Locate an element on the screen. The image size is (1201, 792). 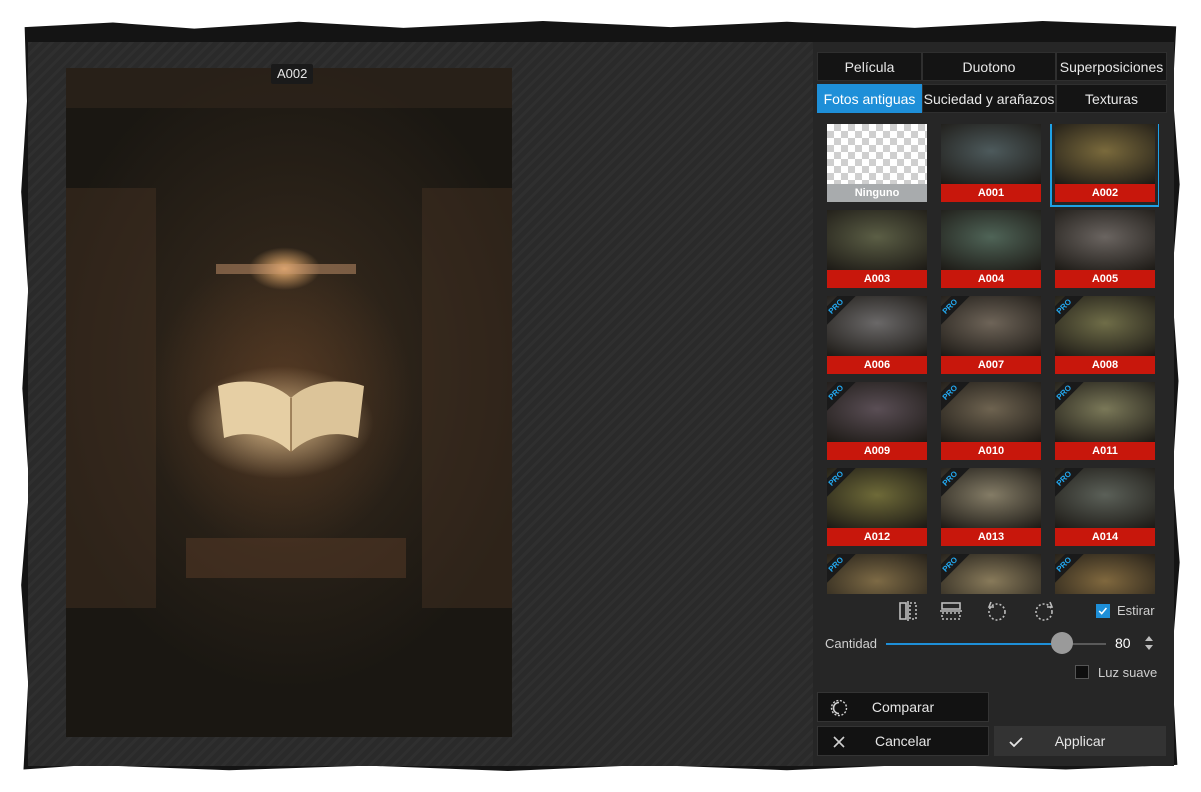
top-menu-strip is located at coordinates (601, 36).